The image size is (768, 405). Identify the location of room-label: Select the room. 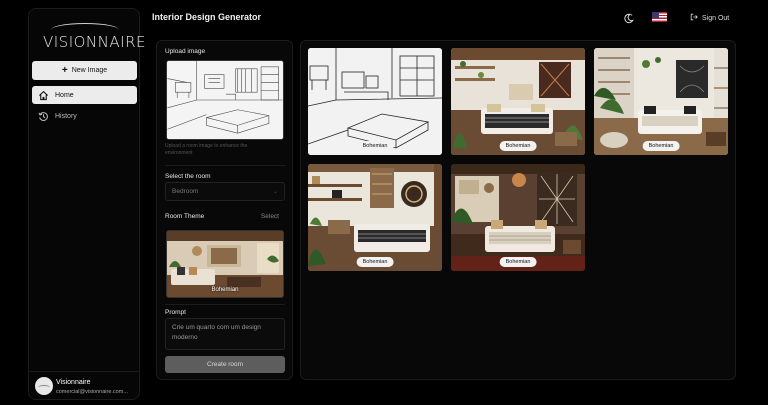
(188, 176).